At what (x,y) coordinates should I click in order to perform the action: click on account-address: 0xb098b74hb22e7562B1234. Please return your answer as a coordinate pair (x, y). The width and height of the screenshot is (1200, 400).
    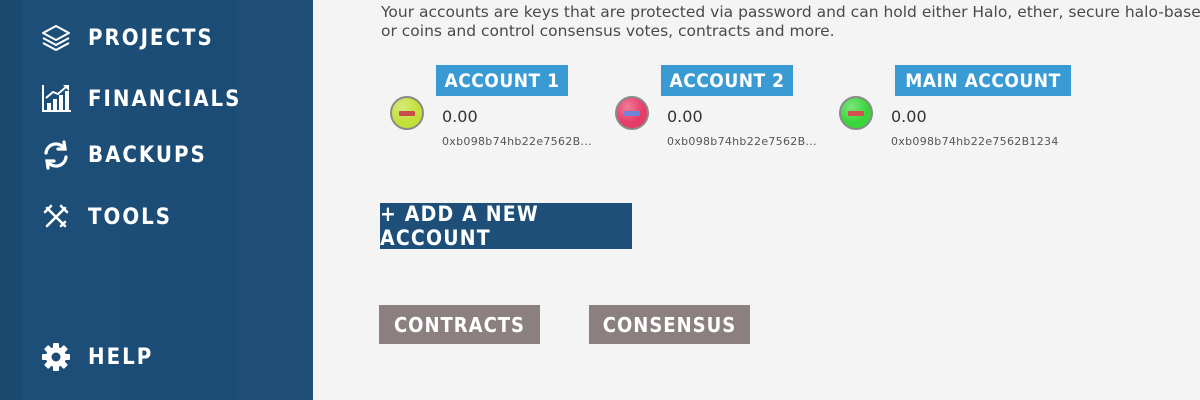
    Looking at the image, I should click on (975, 141).